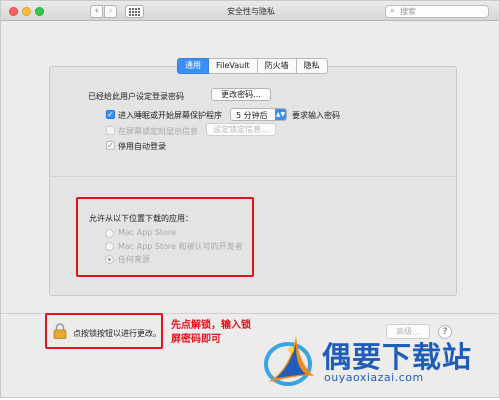  What do you see at coordinates (233, 66) in the screenshot?
I see `tab-filevault: FileVault` at bounding box center [233, 66].